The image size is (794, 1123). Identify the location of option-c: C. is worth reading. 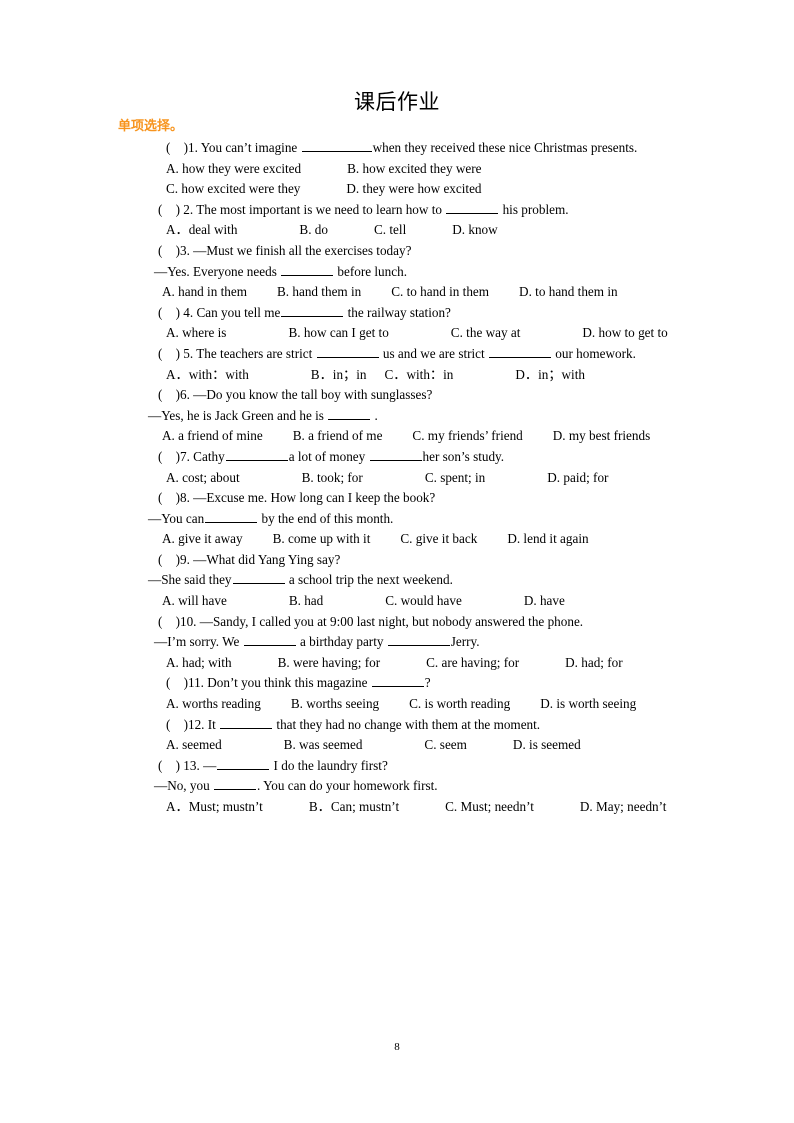
(459, 703).